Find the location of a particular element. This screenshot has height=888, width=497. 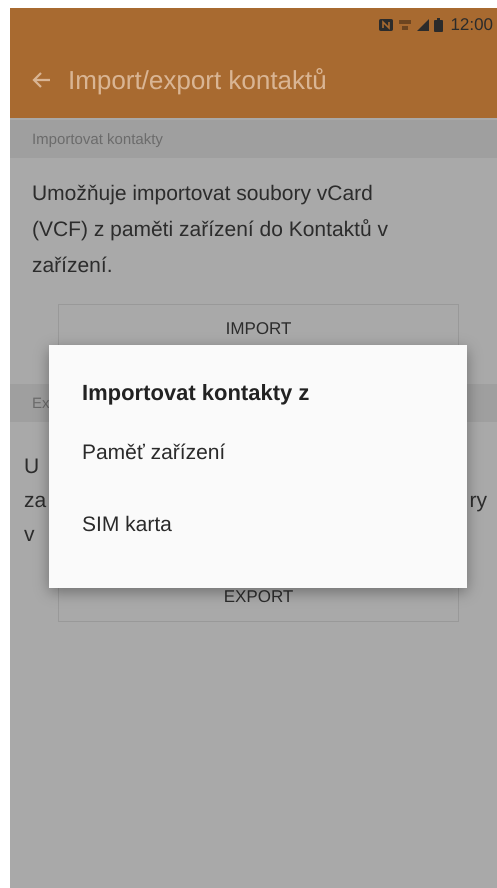

description-fragment: U is located at coordinates (32, 467).